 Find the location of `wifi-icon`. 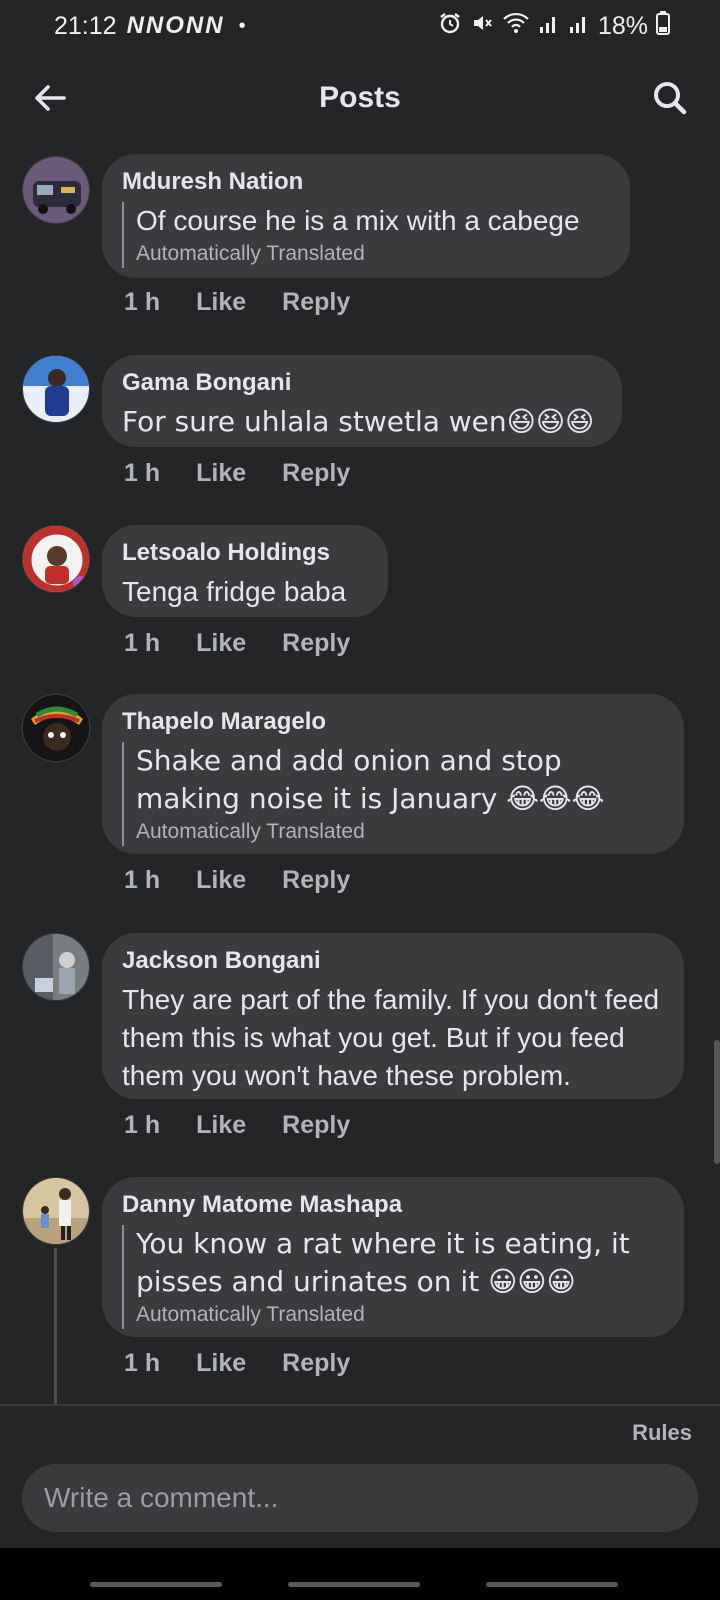

wifi-icon is located at coordinates (516, 26).